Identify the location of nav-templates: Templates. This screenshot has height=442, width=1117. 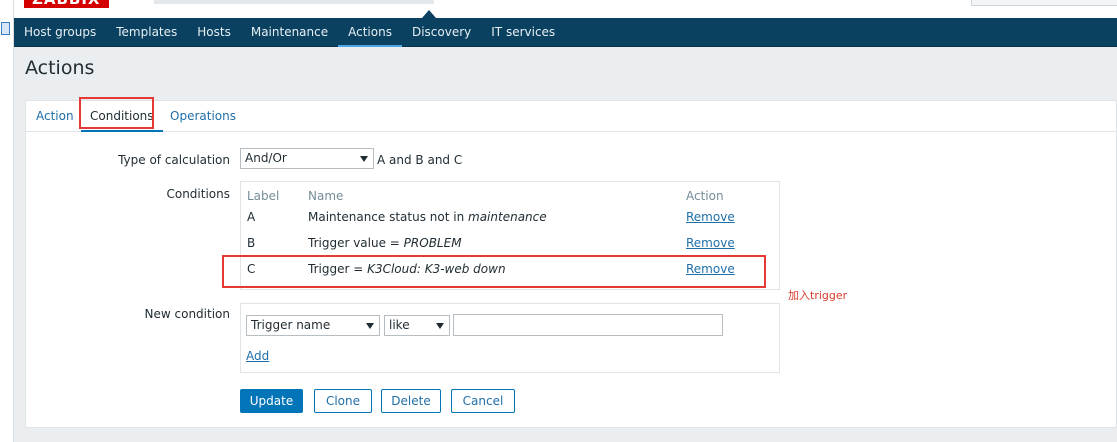
(146, 32).